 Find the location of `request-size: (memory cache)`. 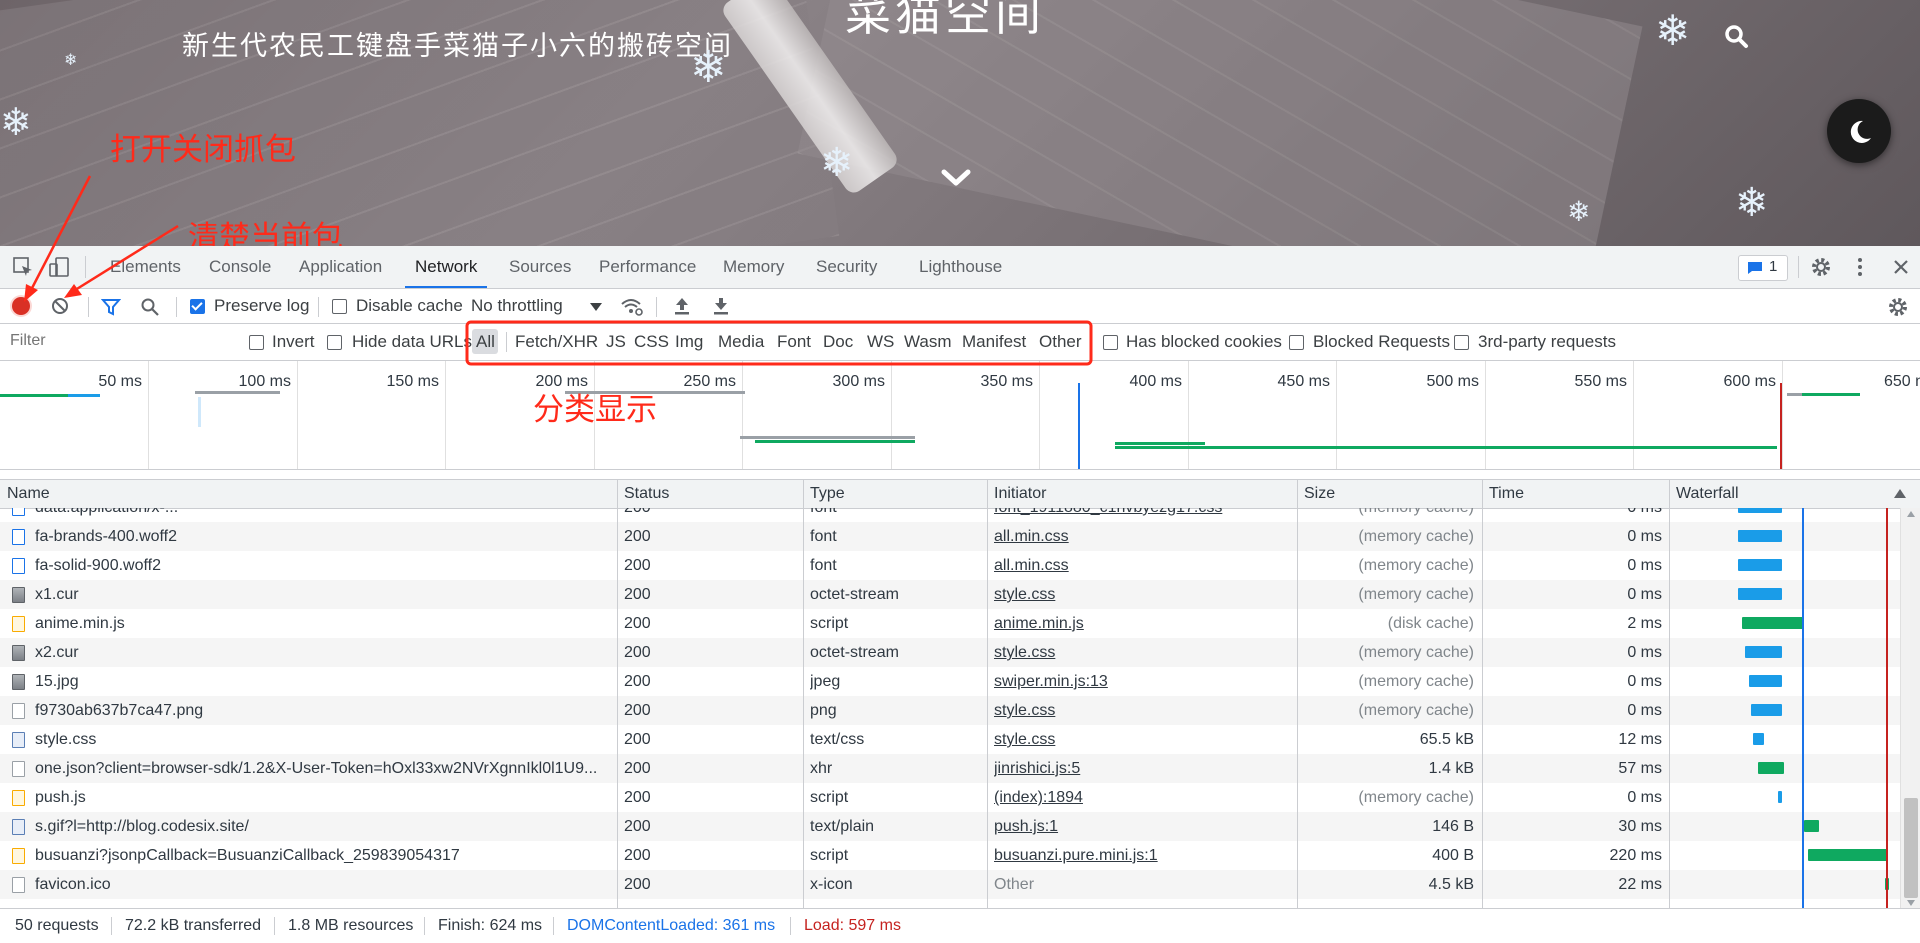

request-size: (memory cache) is located at coordinates (1389, 515).